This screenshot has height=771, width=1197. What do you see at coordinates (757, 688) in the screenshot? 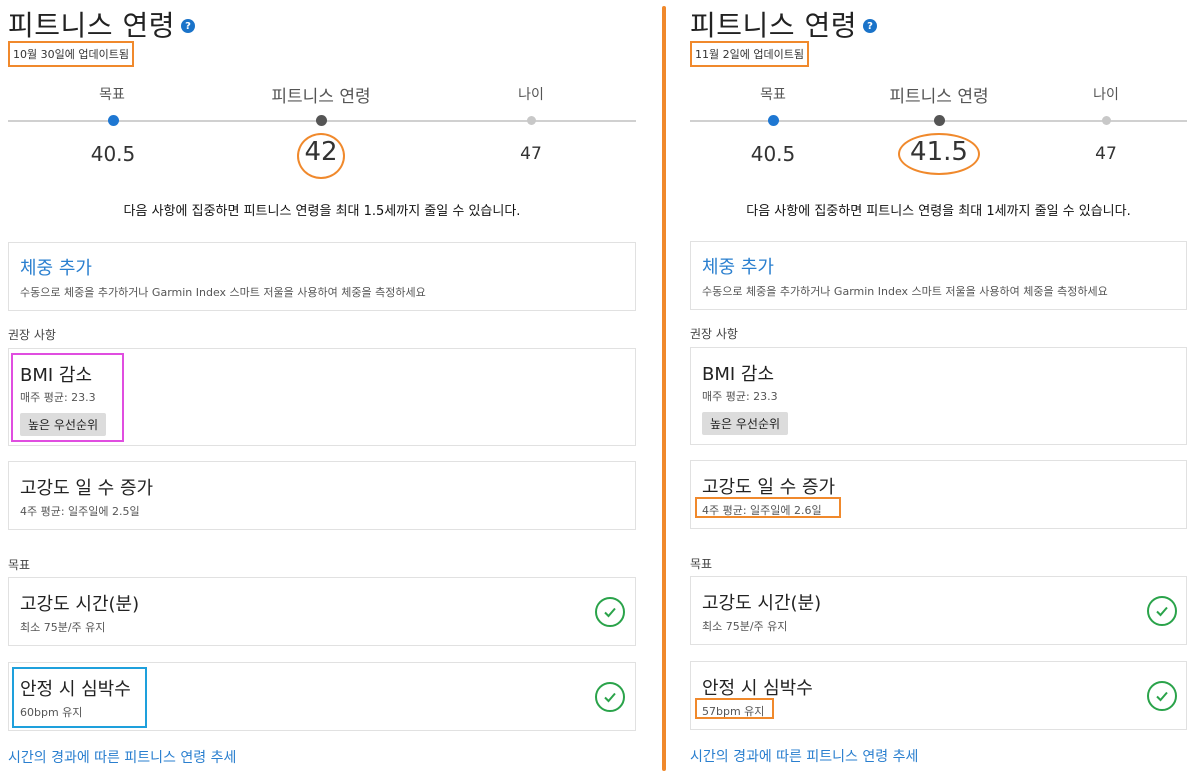
I see `resting-hr-title: 안정 시 심박수` at bounding box center [757, 688].